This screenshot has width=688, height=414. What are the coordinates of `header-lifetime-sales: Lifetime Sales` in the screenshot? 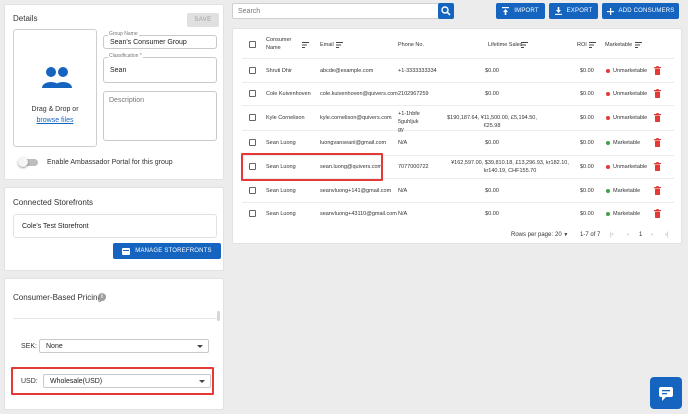 It's located at (505, 45).